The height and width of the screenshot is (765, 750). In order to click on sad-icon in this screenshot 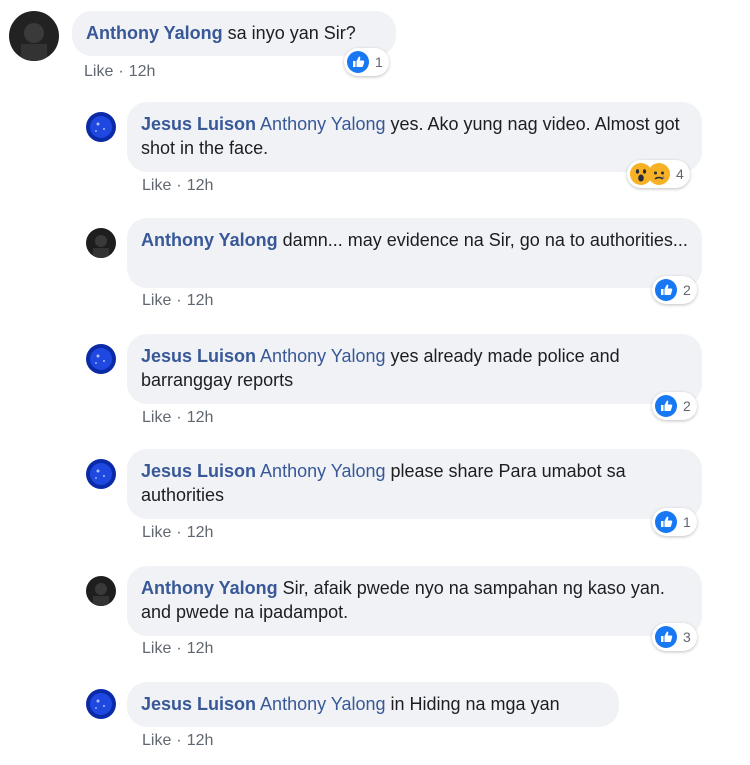, I will do `click(659, 174)`.